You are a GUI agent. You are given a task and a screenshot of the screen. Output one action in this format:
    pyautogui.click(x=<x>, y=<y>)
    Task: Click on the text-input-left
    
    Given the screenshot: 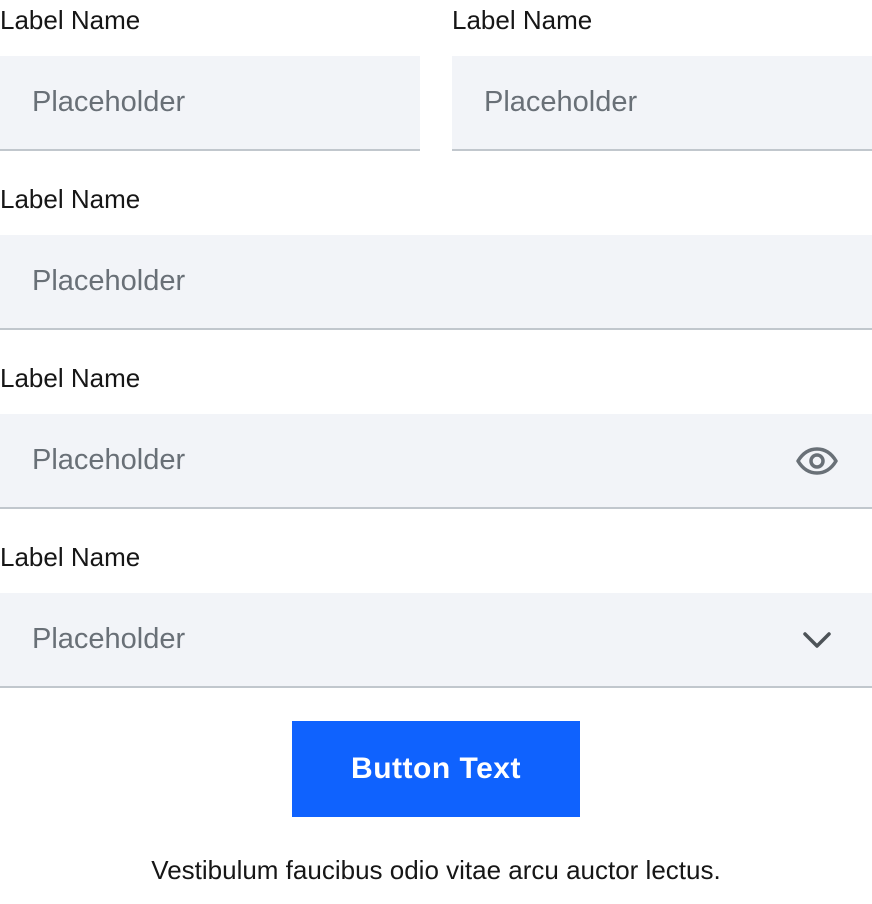 What is the action you would take?
    pyautogui.click(x=210, y=102)
    